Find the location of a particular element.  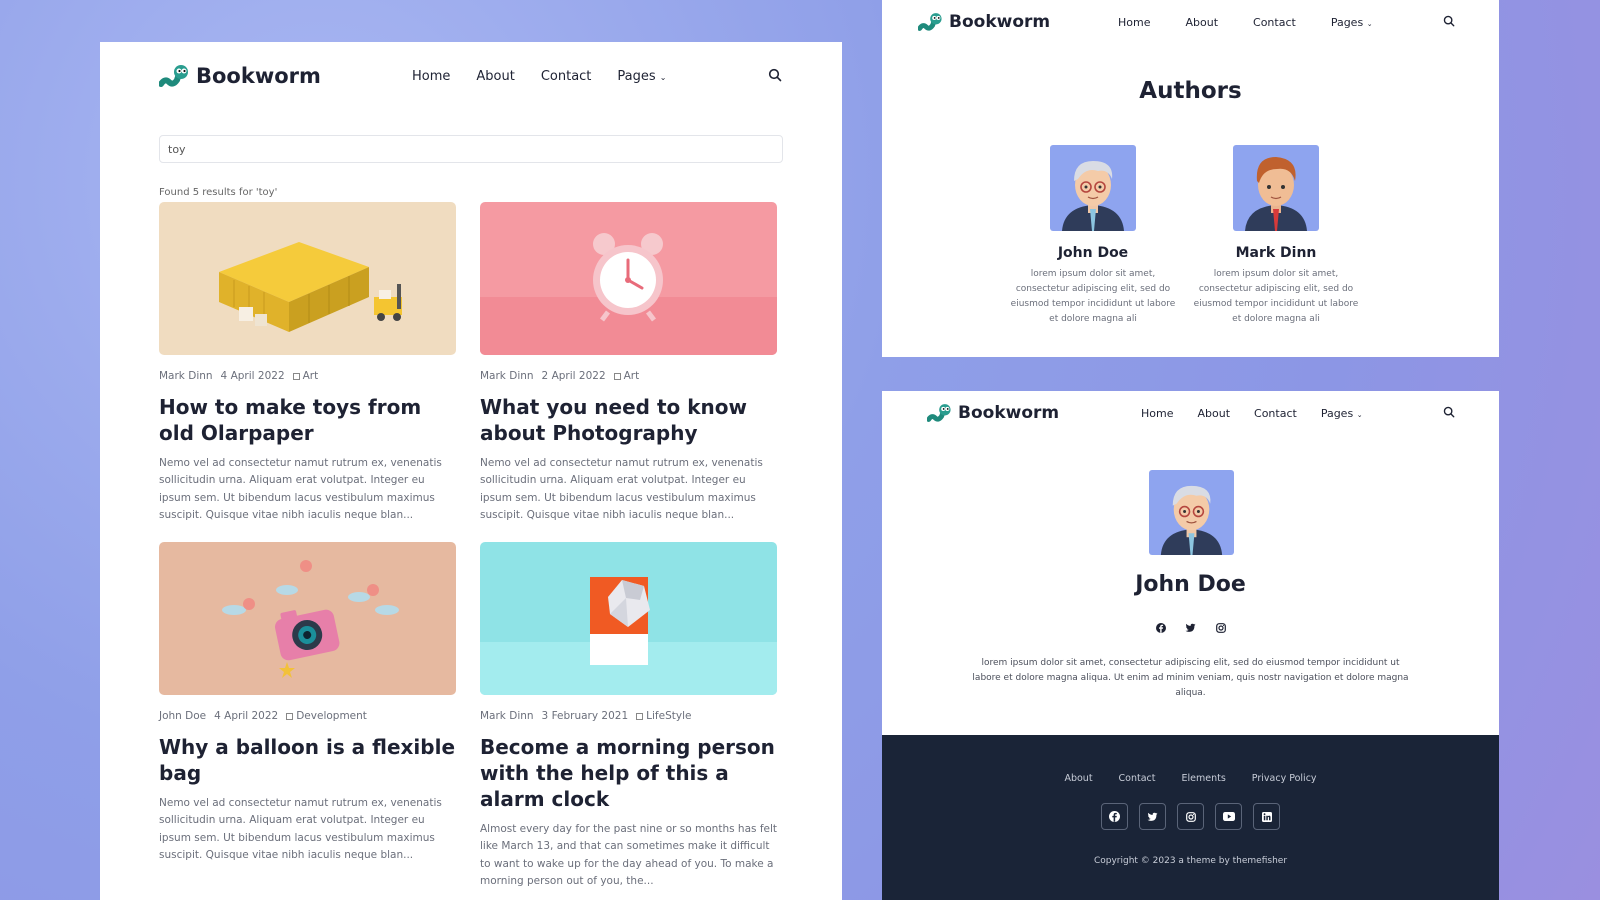

post-meta: Mark Dinn 4 April 2022 Art is located at coordinates (309, 376).